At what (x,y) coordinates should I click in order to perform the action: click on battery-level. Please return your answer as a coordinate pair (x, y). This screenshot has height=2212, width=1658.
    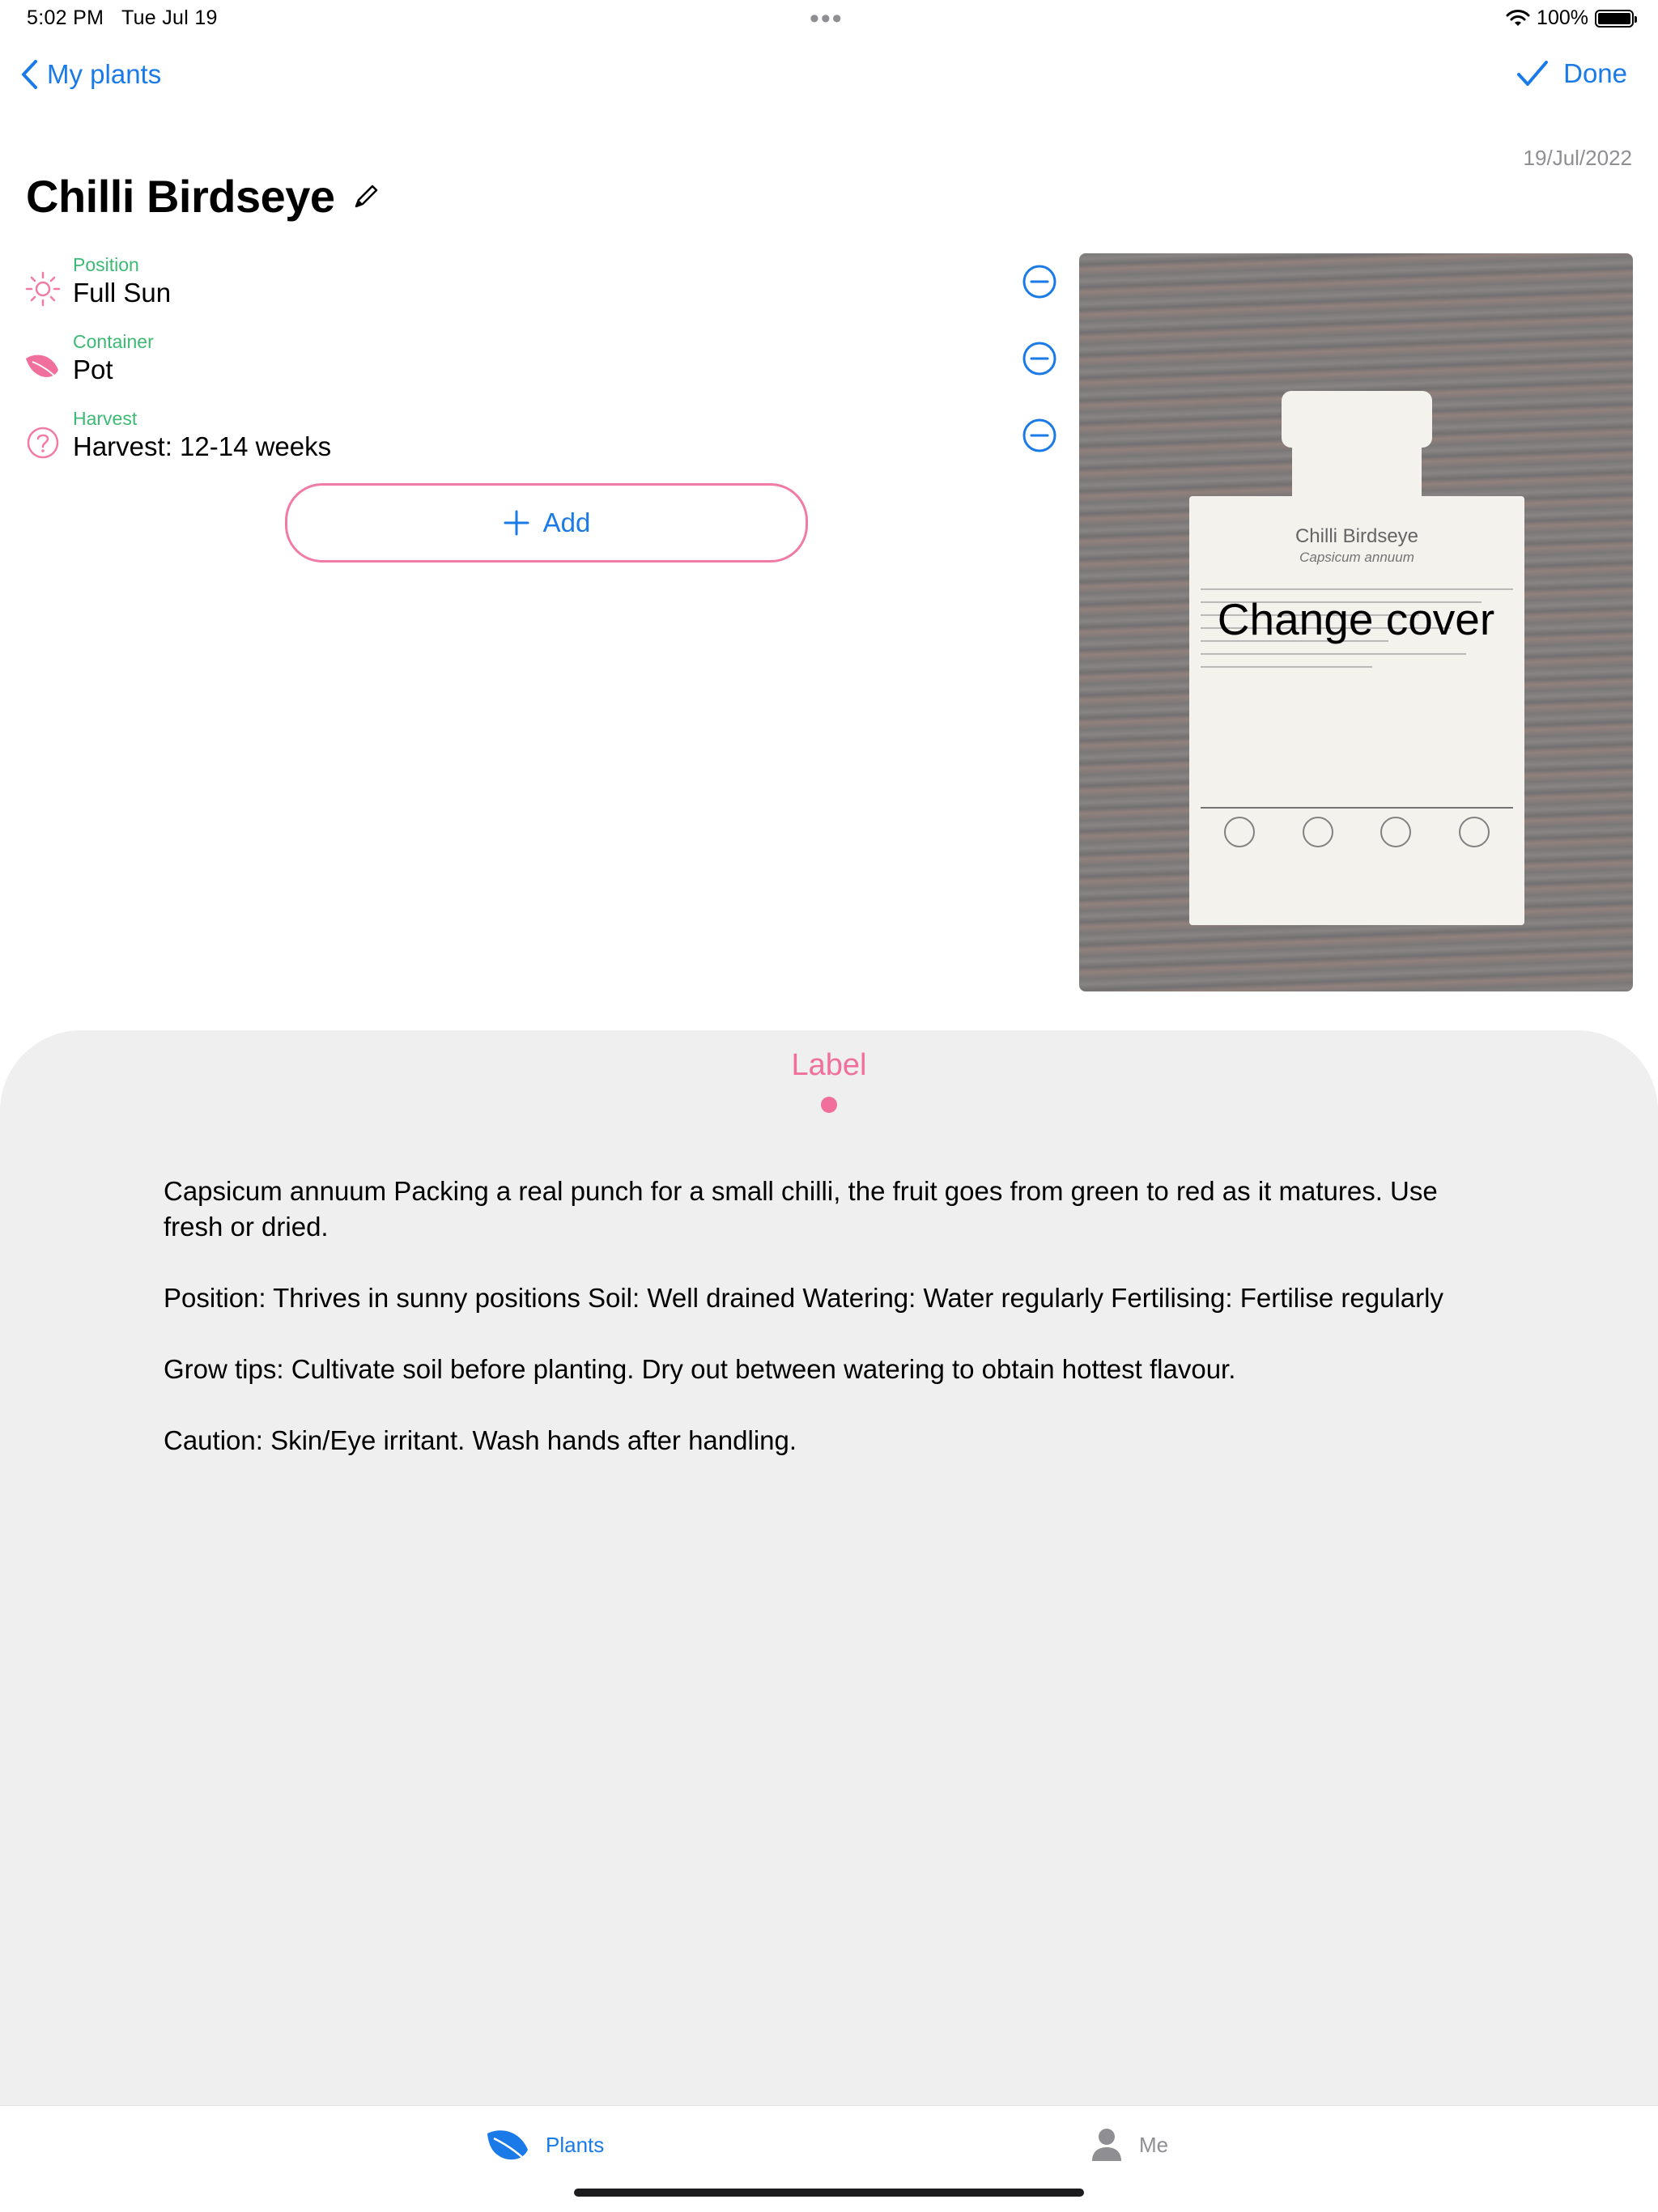
    Looking at the image, I should click on (1614, 18).